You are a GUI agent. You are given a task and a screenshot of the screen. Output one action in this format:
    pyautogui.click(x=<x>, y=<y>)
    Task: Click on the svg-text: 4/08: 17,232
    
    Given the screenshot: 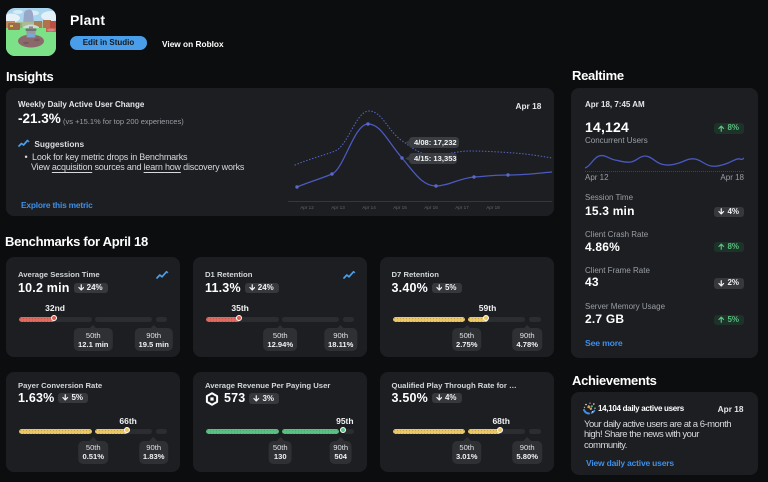 What is the action you would take?
    pyautogui.click(x=435, y=142)
    